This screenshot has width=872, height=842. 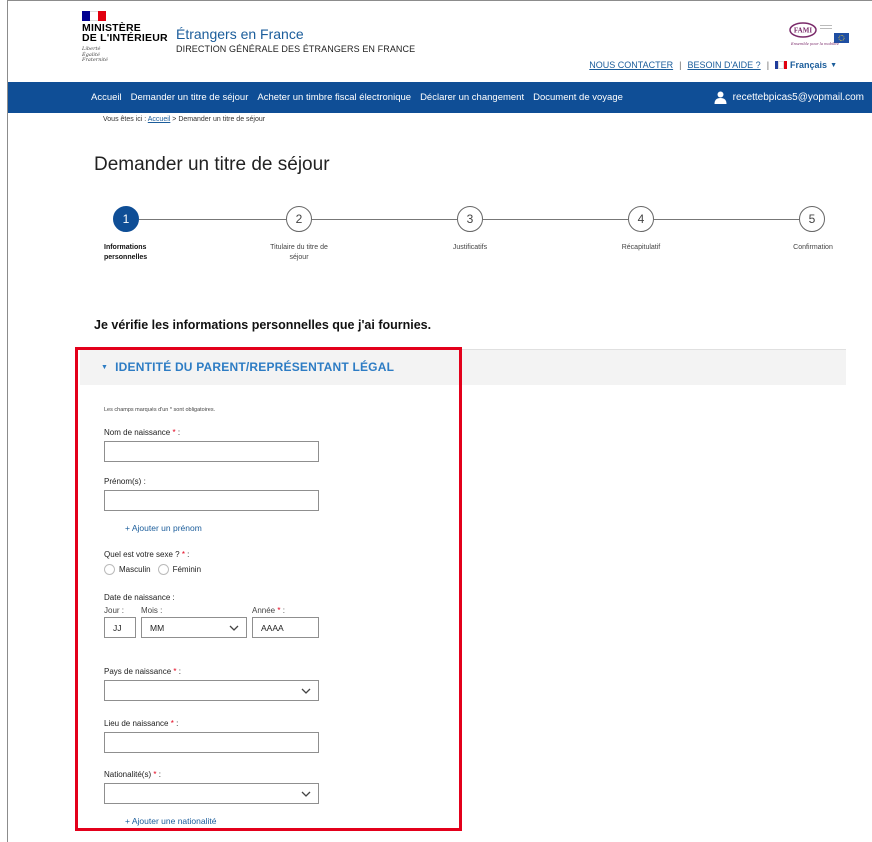 I want to click on step-1-label: Informations personnelles, so click(x=126, y=252).